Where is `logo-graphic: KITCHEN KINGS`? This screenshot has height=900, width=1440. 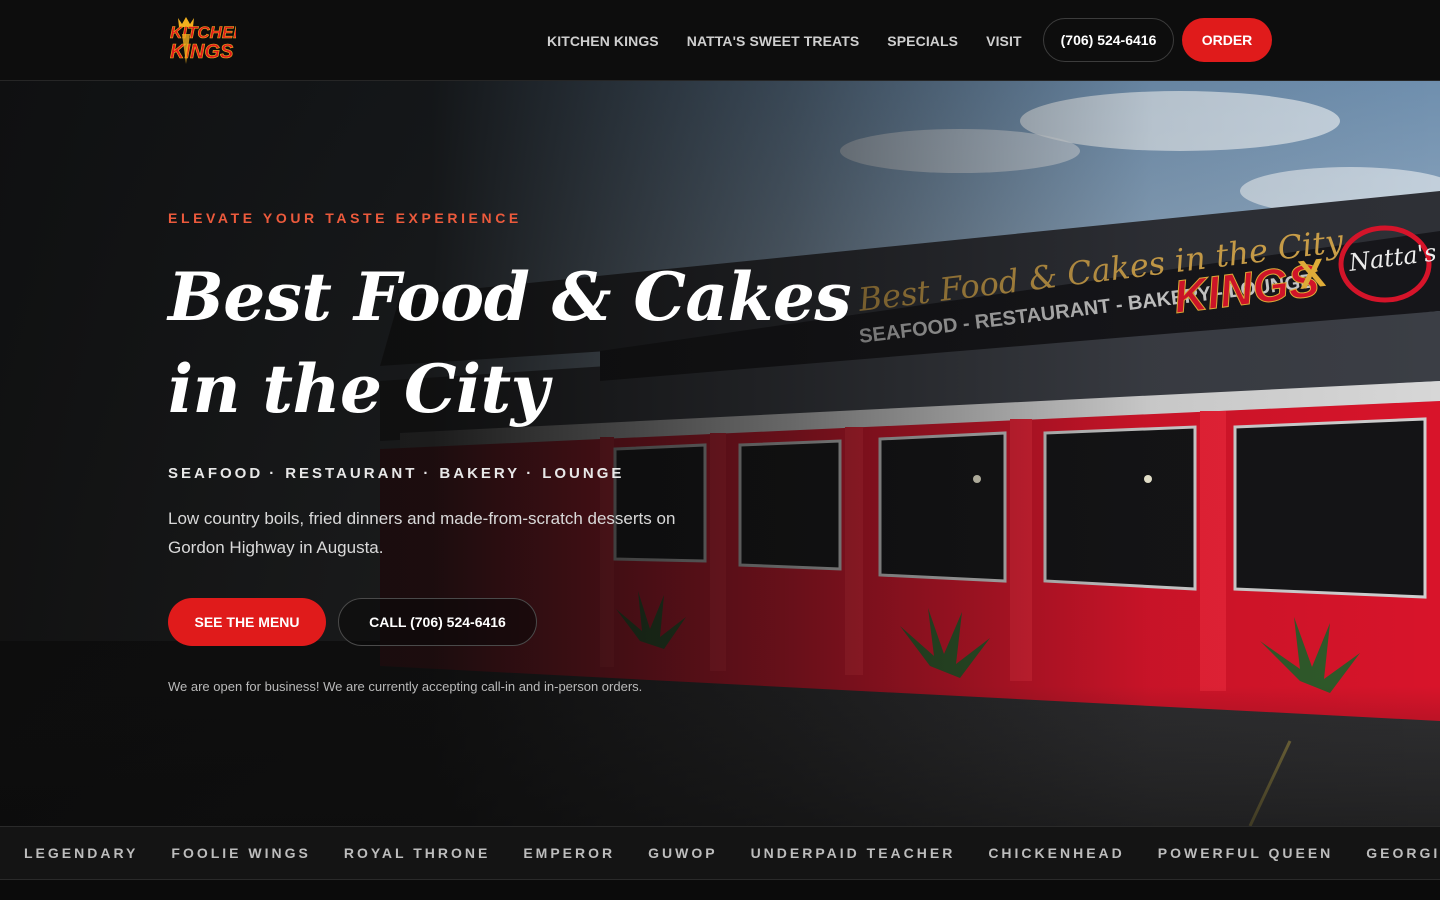 logo-graphic: KITCHEN KINGS is located at coordinates (203, 40).